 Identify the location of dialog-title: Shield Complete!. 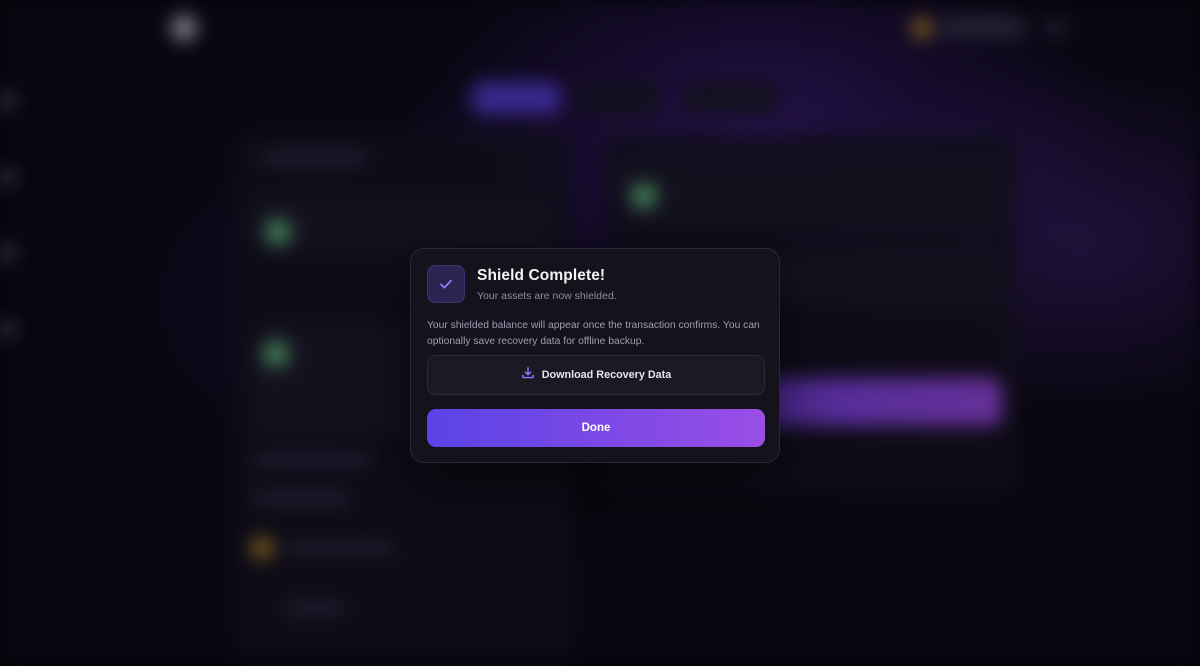
(541, 275).